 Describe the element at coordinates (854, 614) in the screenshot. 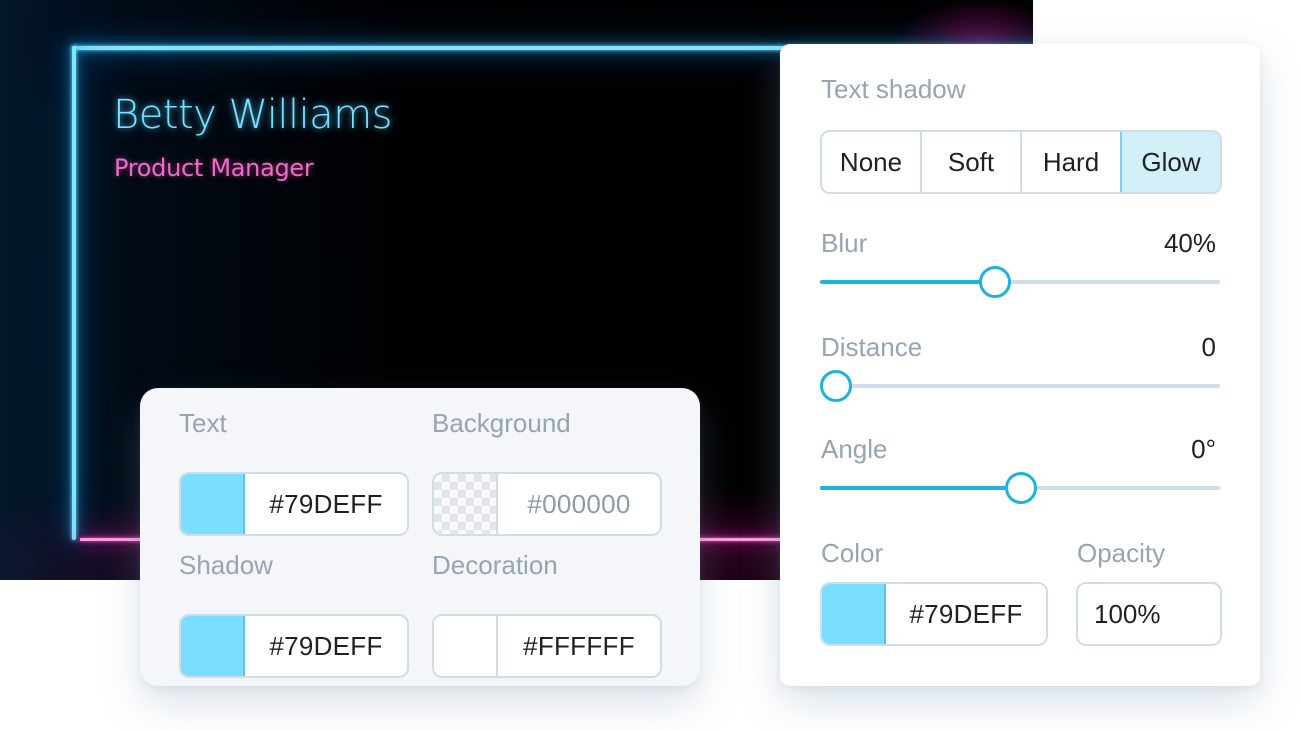

I see `shadow-panel-color-swatch` at that location.